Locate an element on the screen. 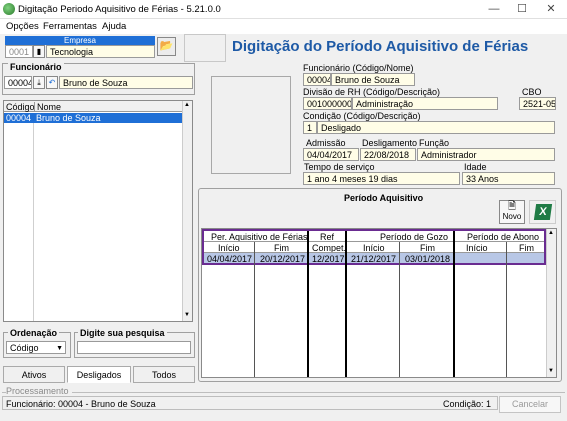 This screenshot has height=421, width=567. periodo-aquisitivo-title: Período Aquisitivo is located at coordinates (384, 198).